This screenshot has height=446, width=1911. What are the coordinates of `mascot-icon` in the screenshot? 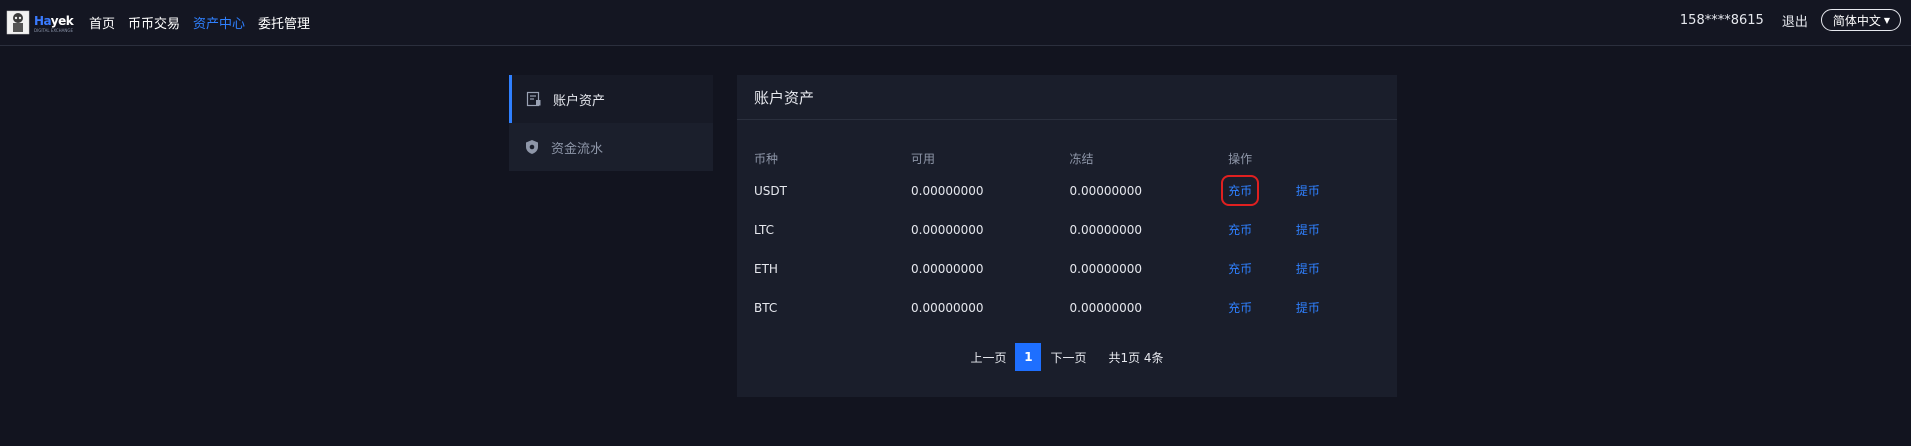 It's located at (18, 22).